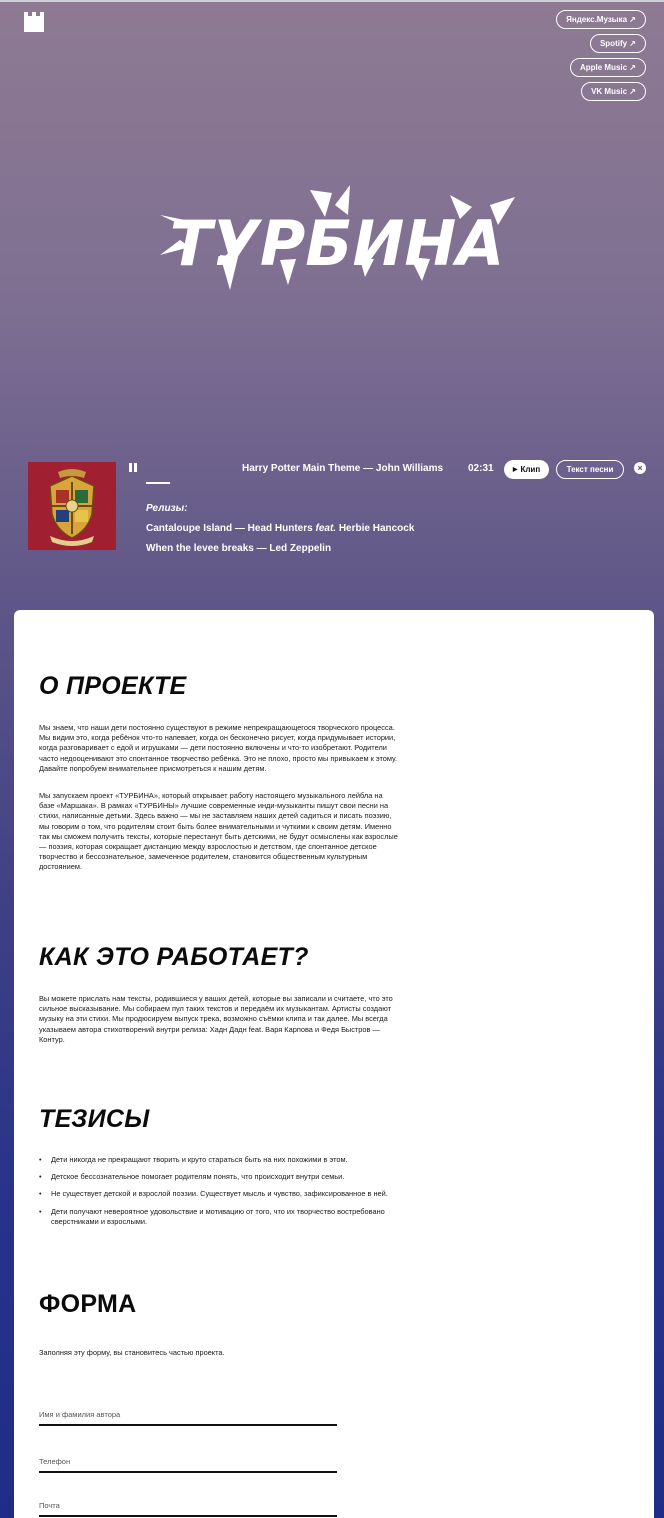 This screenshot has width=664, height=1518. I want to click on vk-music-link: VK Music ↗, so click(613, 91).